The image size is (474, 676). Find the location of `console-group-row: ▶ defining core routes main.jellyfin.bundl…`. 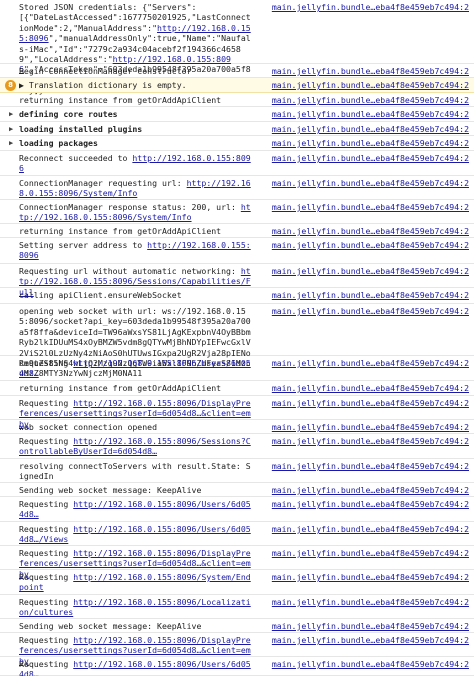

console-group-row: ▶ defining core routes main.jellyfin.bundl… is located at coordinates (237, 114).